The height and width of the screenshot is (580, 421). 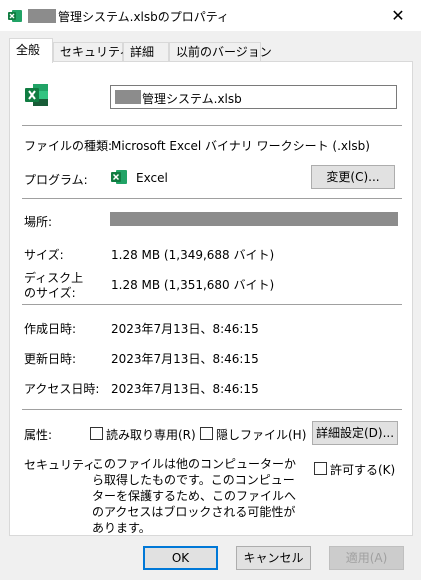 What do you see at coordinates (68, 146) in the screenshot?
I see `file-type-label: ファイルの種類:` at bounding box center [68, 146].